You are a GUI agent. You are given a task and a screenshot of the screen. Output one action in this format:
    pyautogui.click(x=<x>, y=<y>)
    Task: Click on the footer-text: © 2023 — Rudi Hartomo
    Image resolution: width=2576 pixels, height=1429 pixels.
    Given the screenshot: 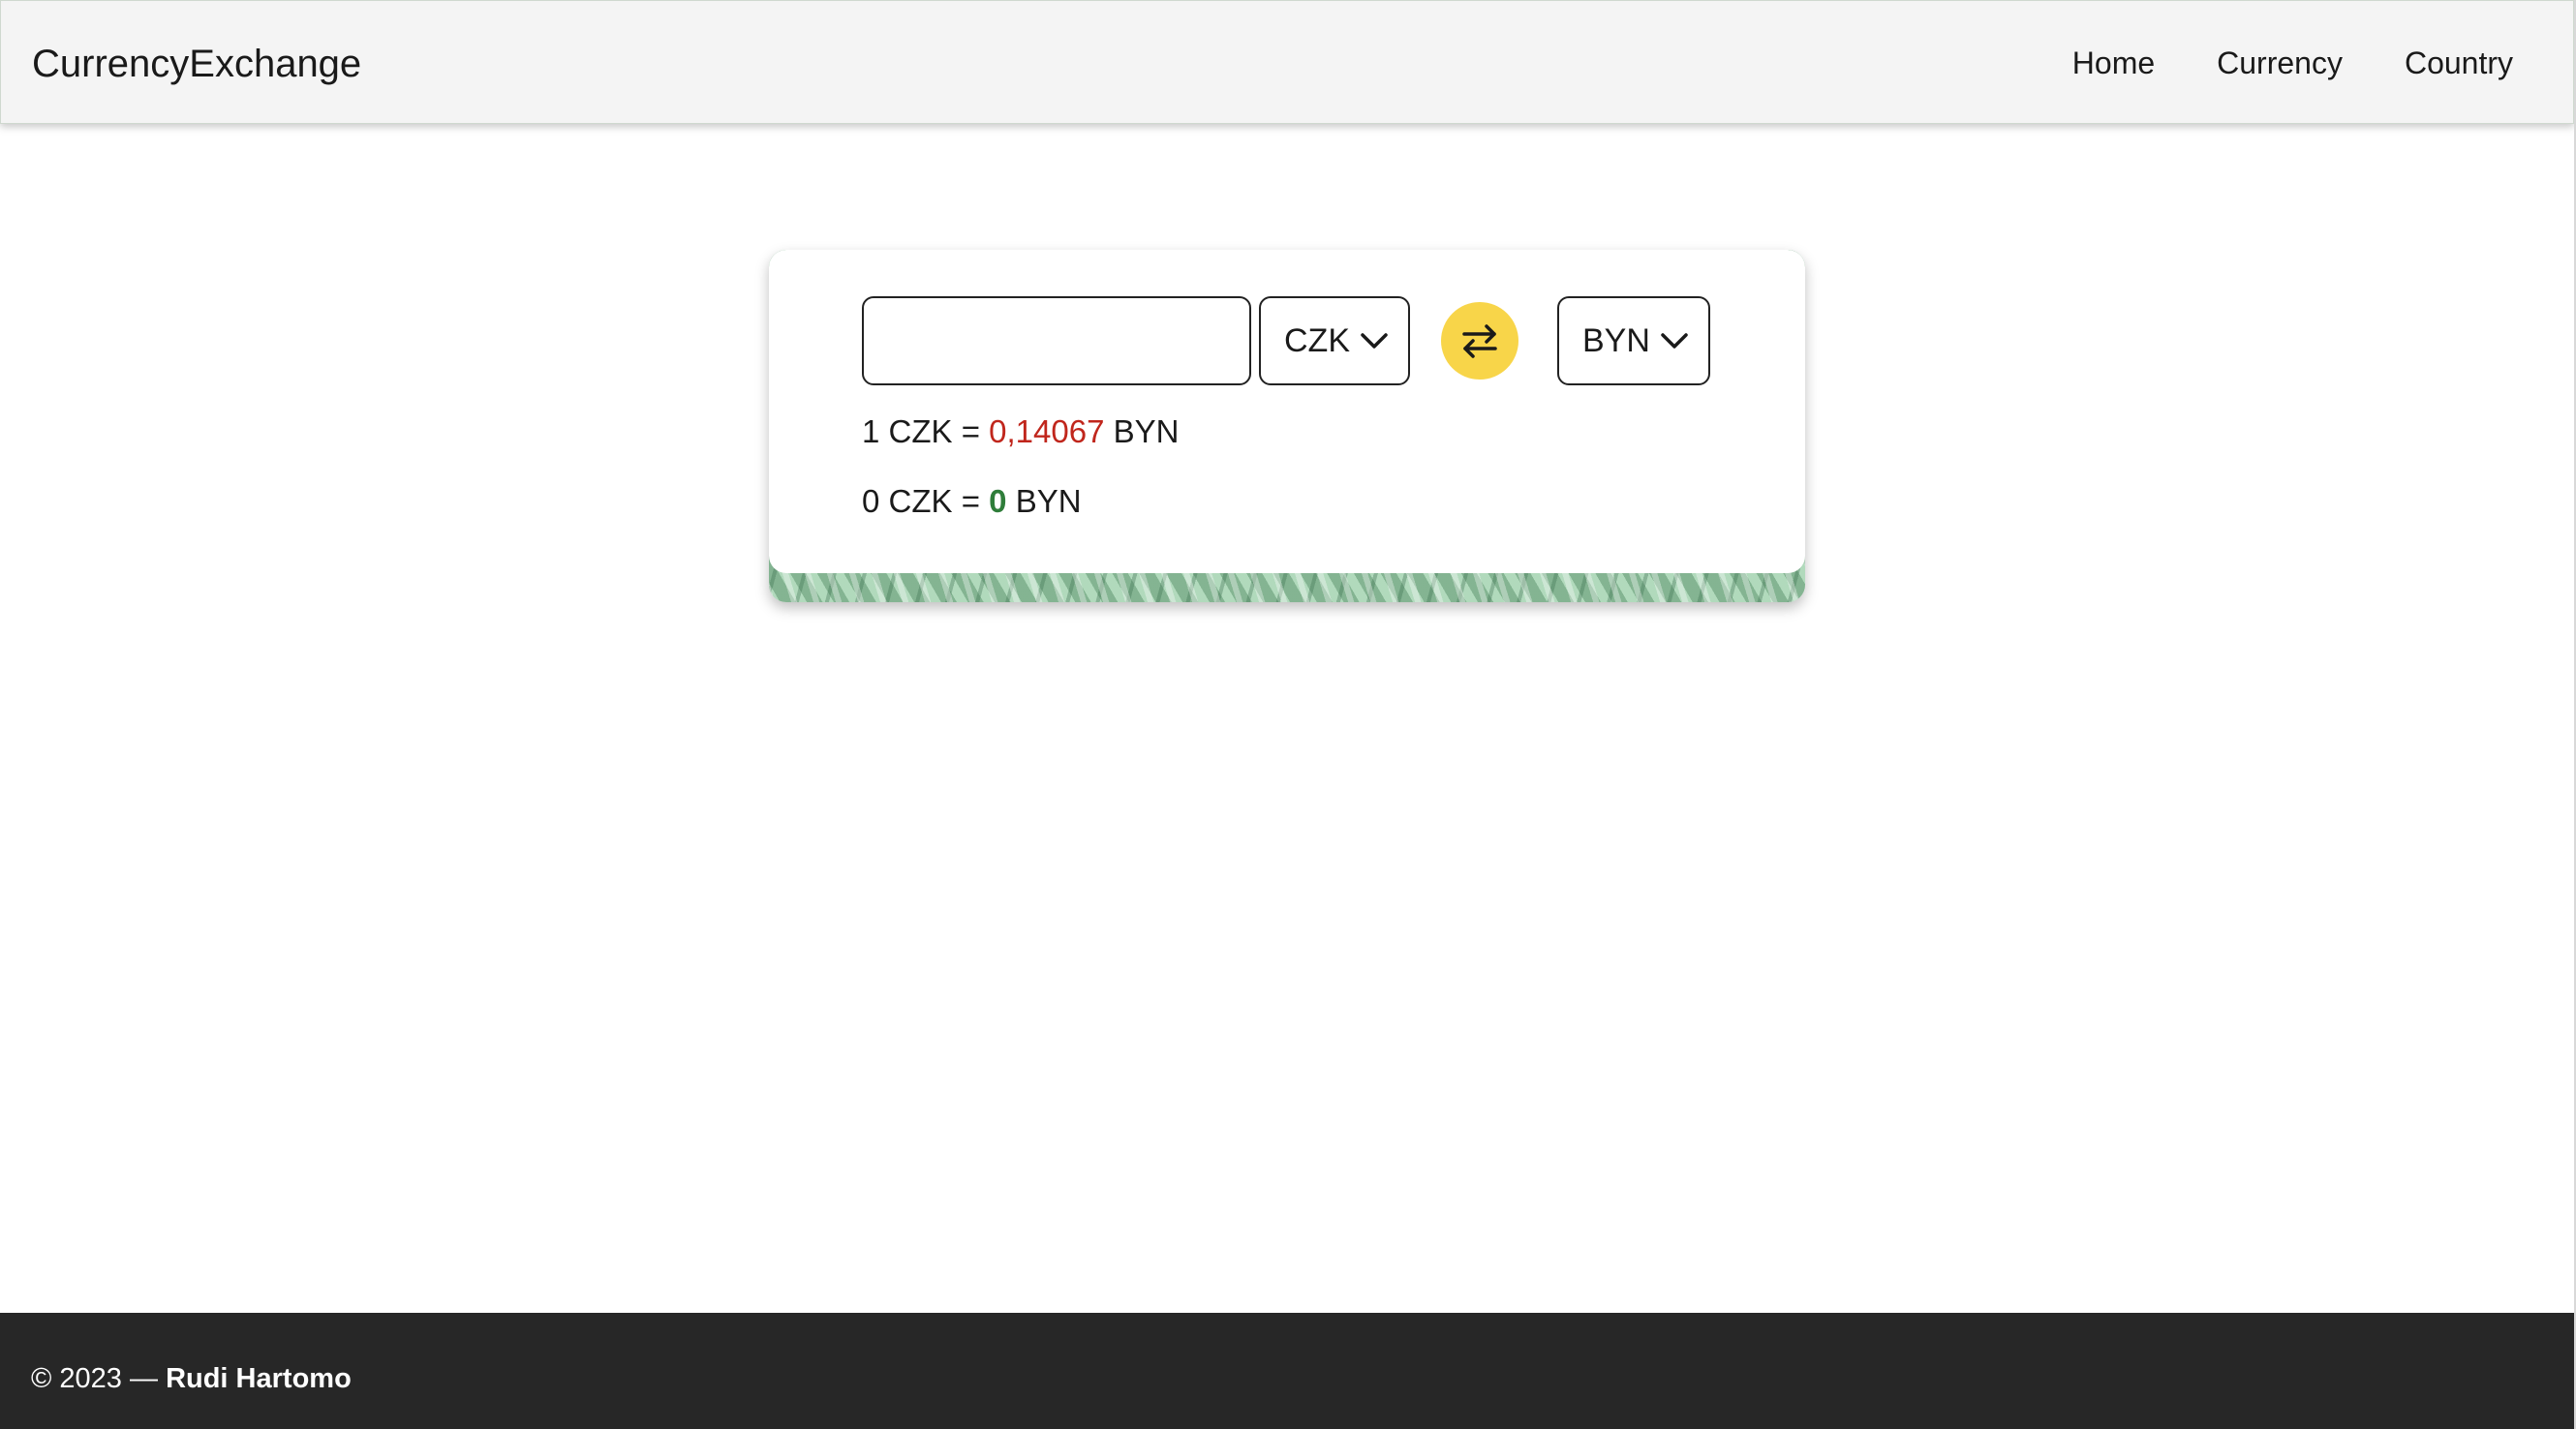 What is the action you would take?
    pyautogui.click(x=191, y=1378)
    